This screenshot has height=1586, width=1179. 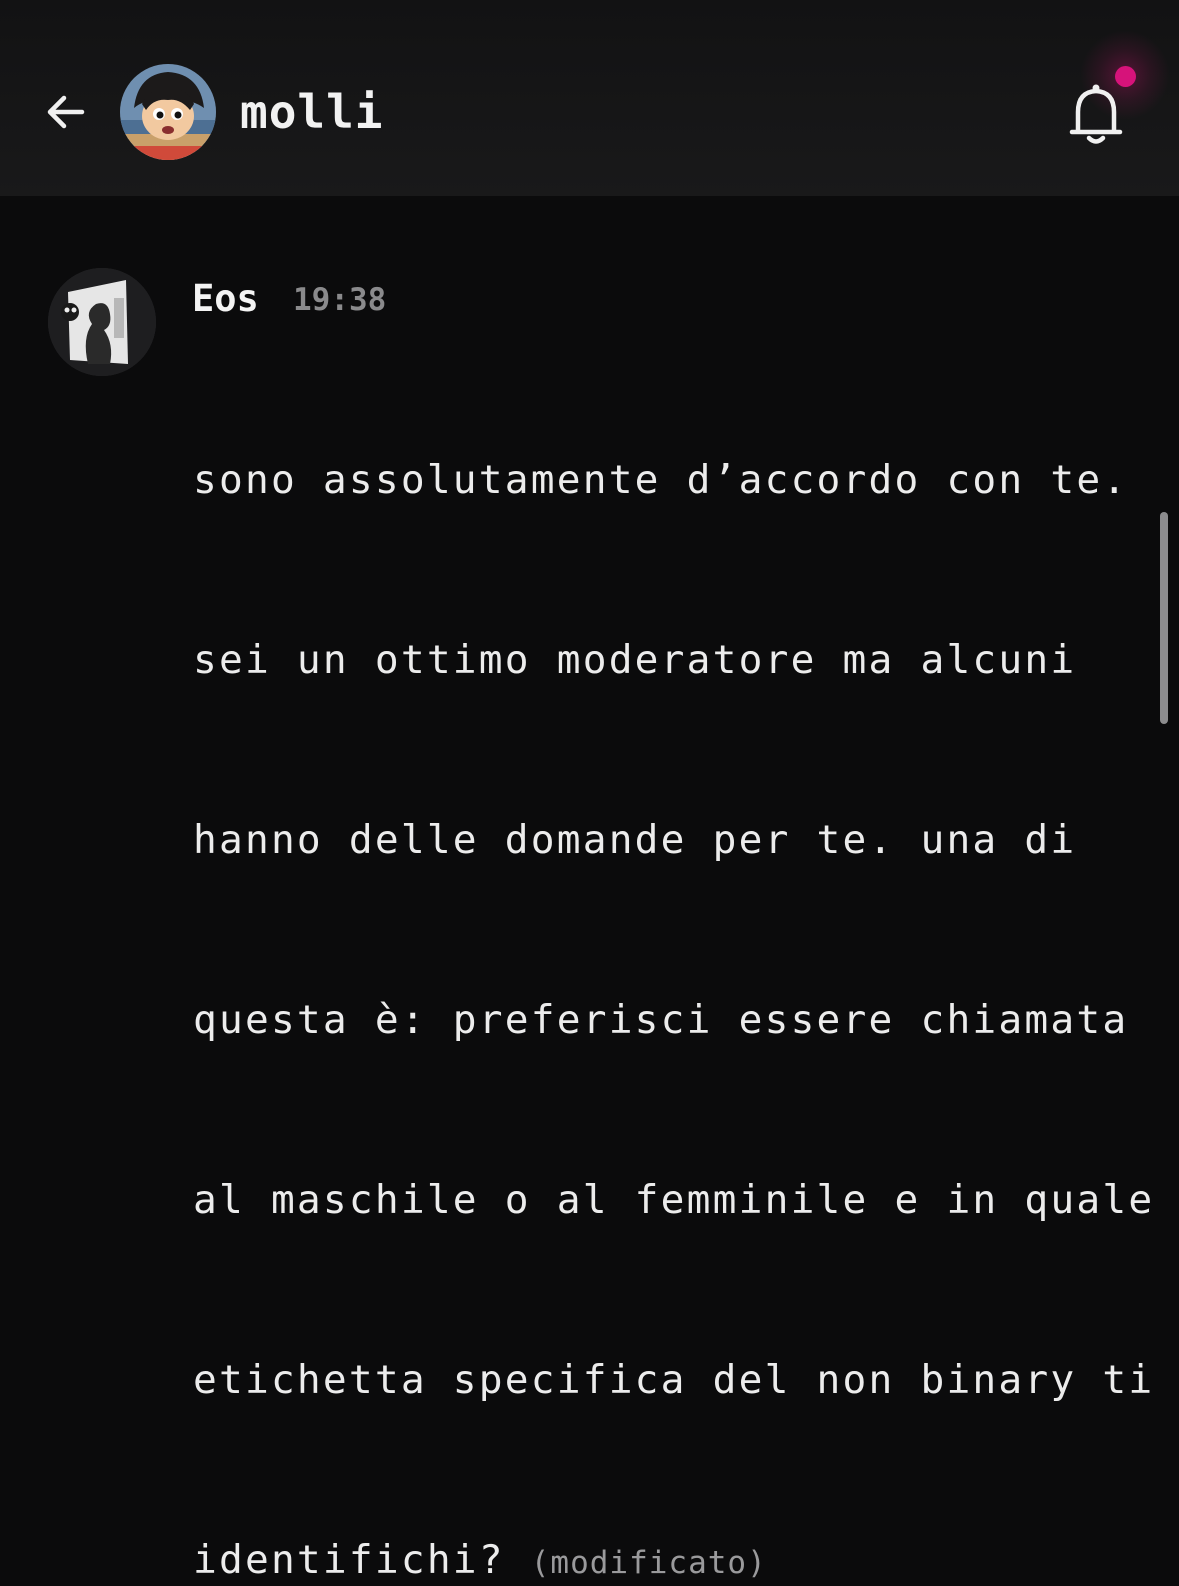 What do you see at coordinates (589, 98) in the screenshot?
I see `chat-header: molli` at bounding box center [589, 98].